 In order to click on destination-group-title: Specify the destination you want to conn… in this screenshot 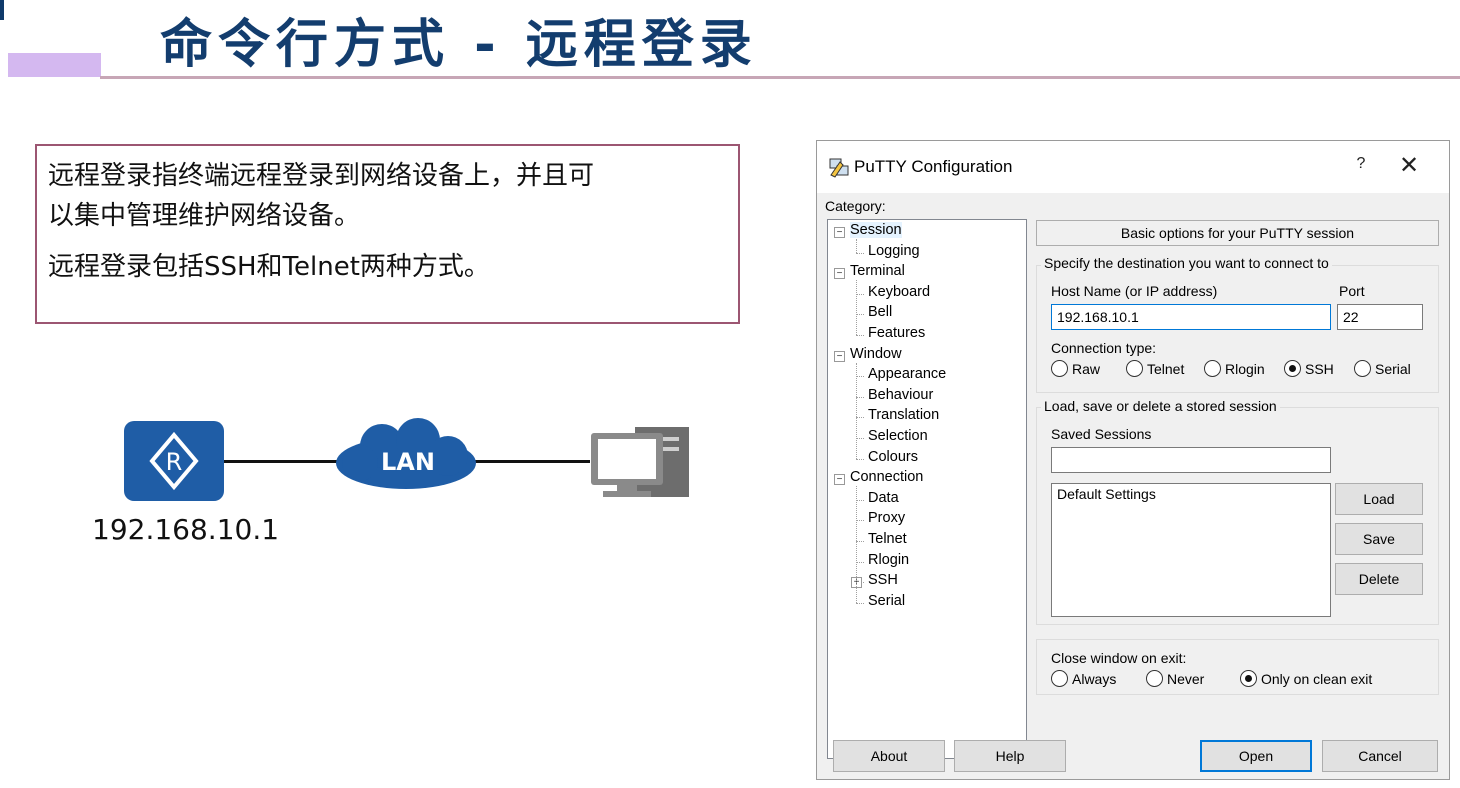, I will do `click(1186, 263)`.